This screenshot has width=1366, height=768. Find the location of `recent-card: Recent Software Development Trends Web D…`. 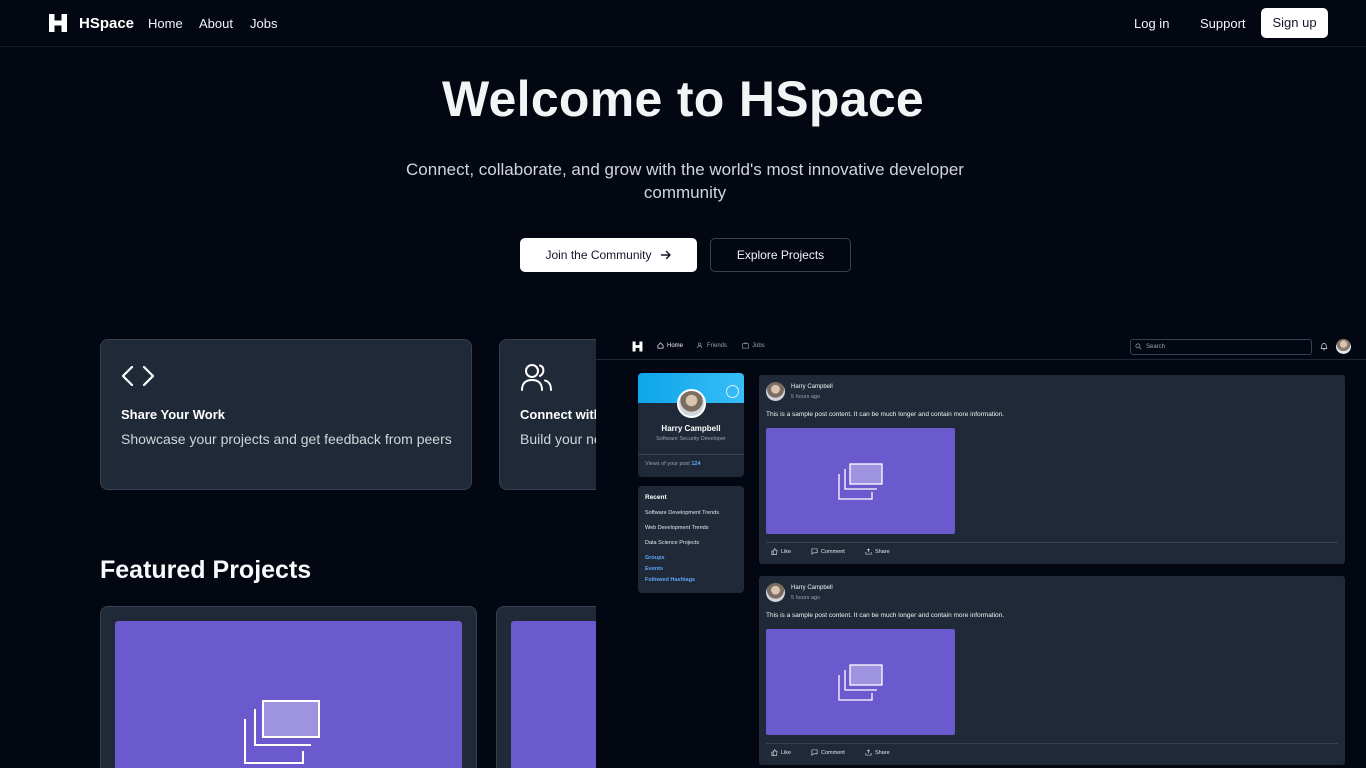

recent-card: Recent Software Development Trends Web D… is located at coordinates (691, 539).